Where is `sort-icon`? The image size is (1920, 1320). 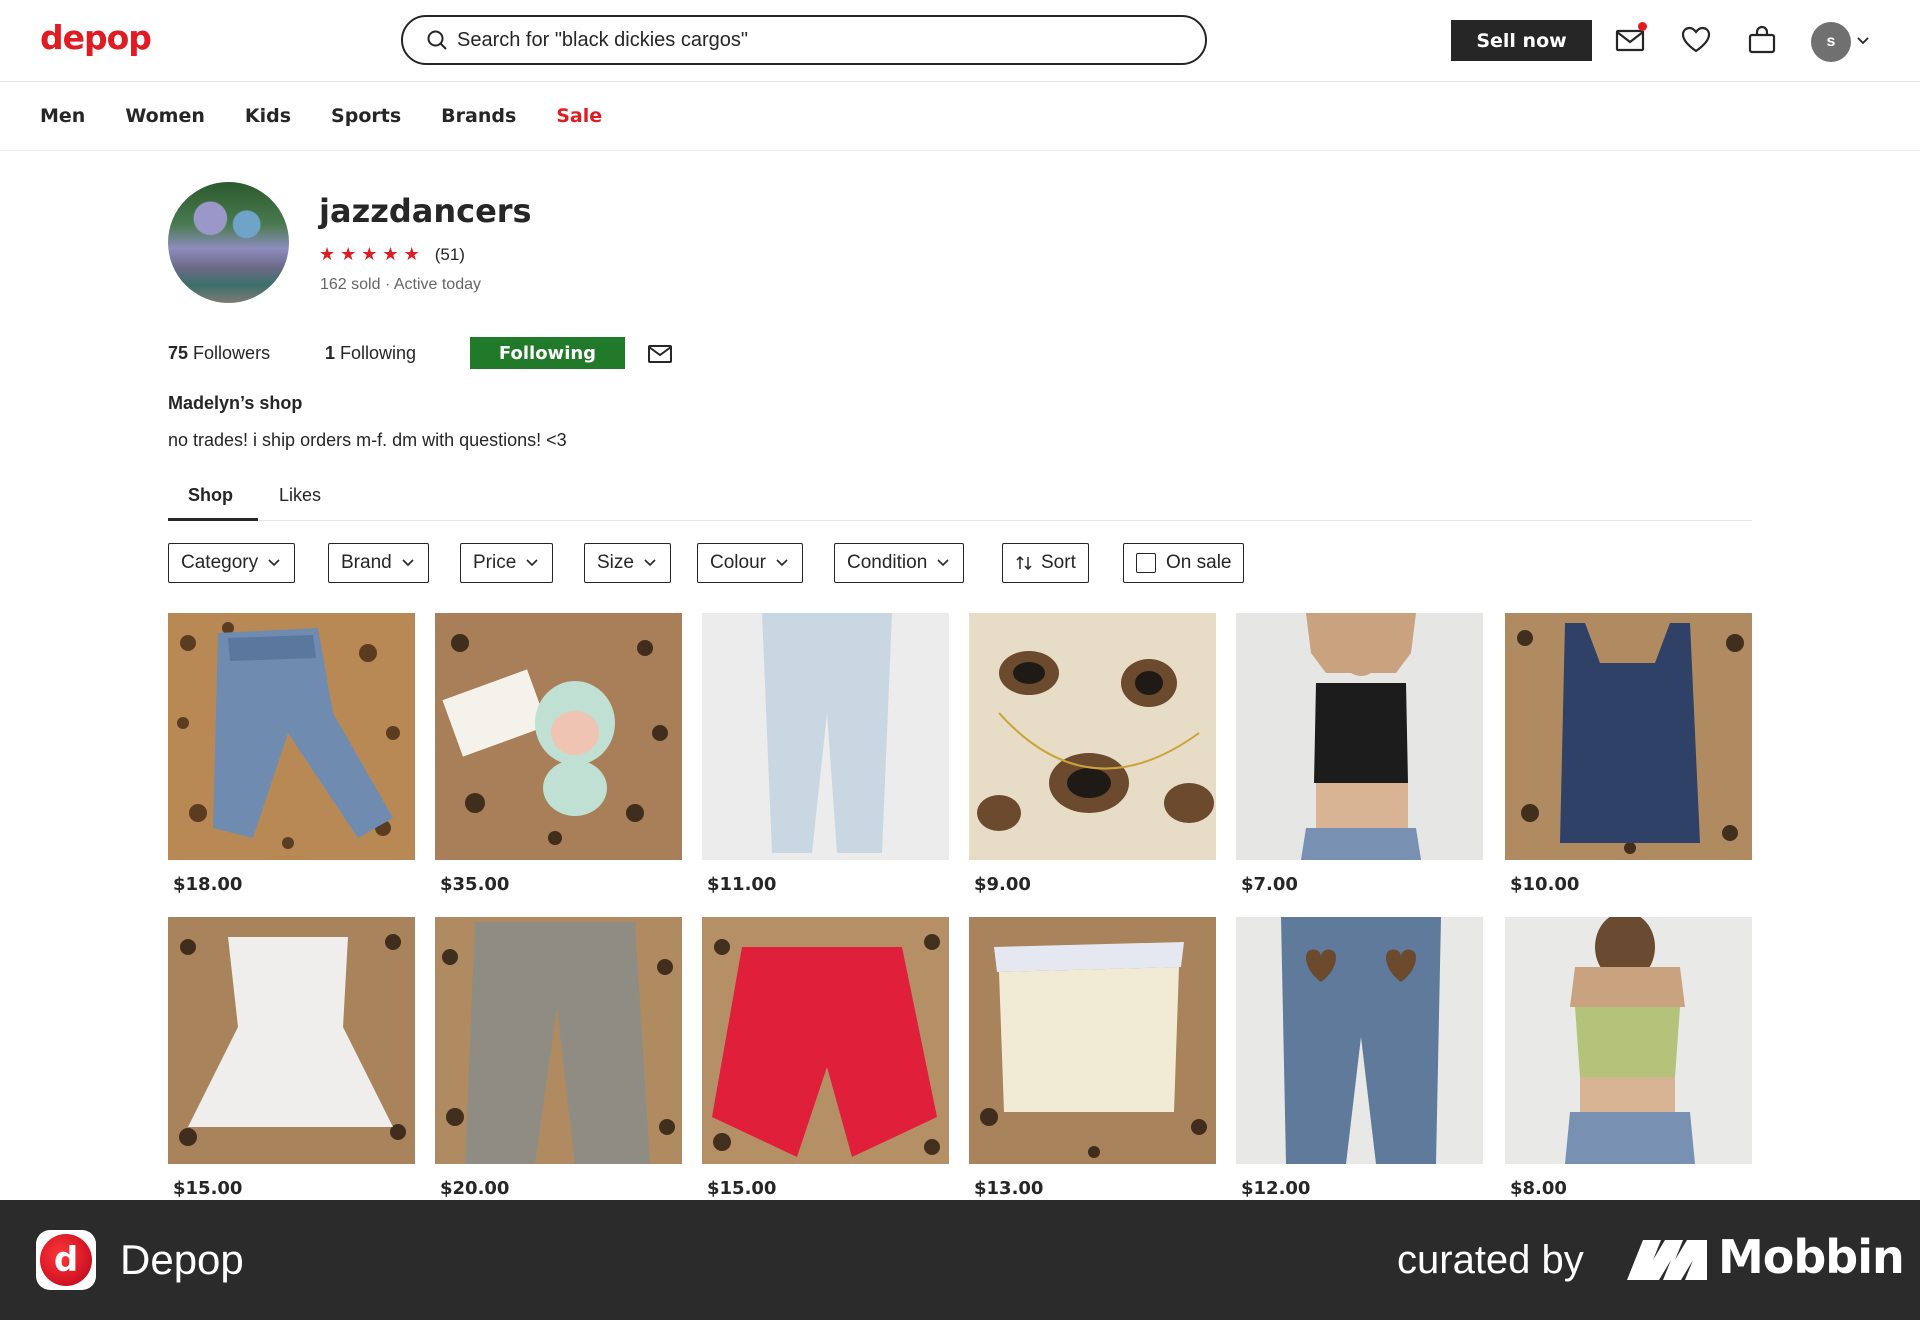
sort-icon is located at coordinates (1024, 563).